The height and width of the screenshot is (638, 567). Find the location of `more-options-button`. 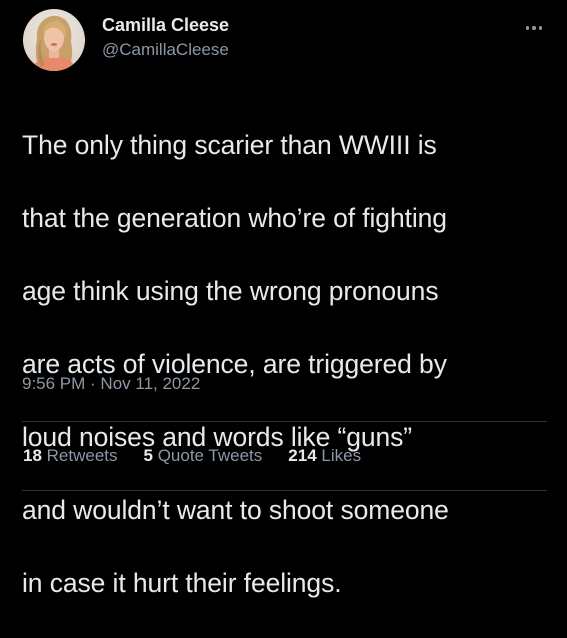

more-options-button is located at coordinates (534, 28).